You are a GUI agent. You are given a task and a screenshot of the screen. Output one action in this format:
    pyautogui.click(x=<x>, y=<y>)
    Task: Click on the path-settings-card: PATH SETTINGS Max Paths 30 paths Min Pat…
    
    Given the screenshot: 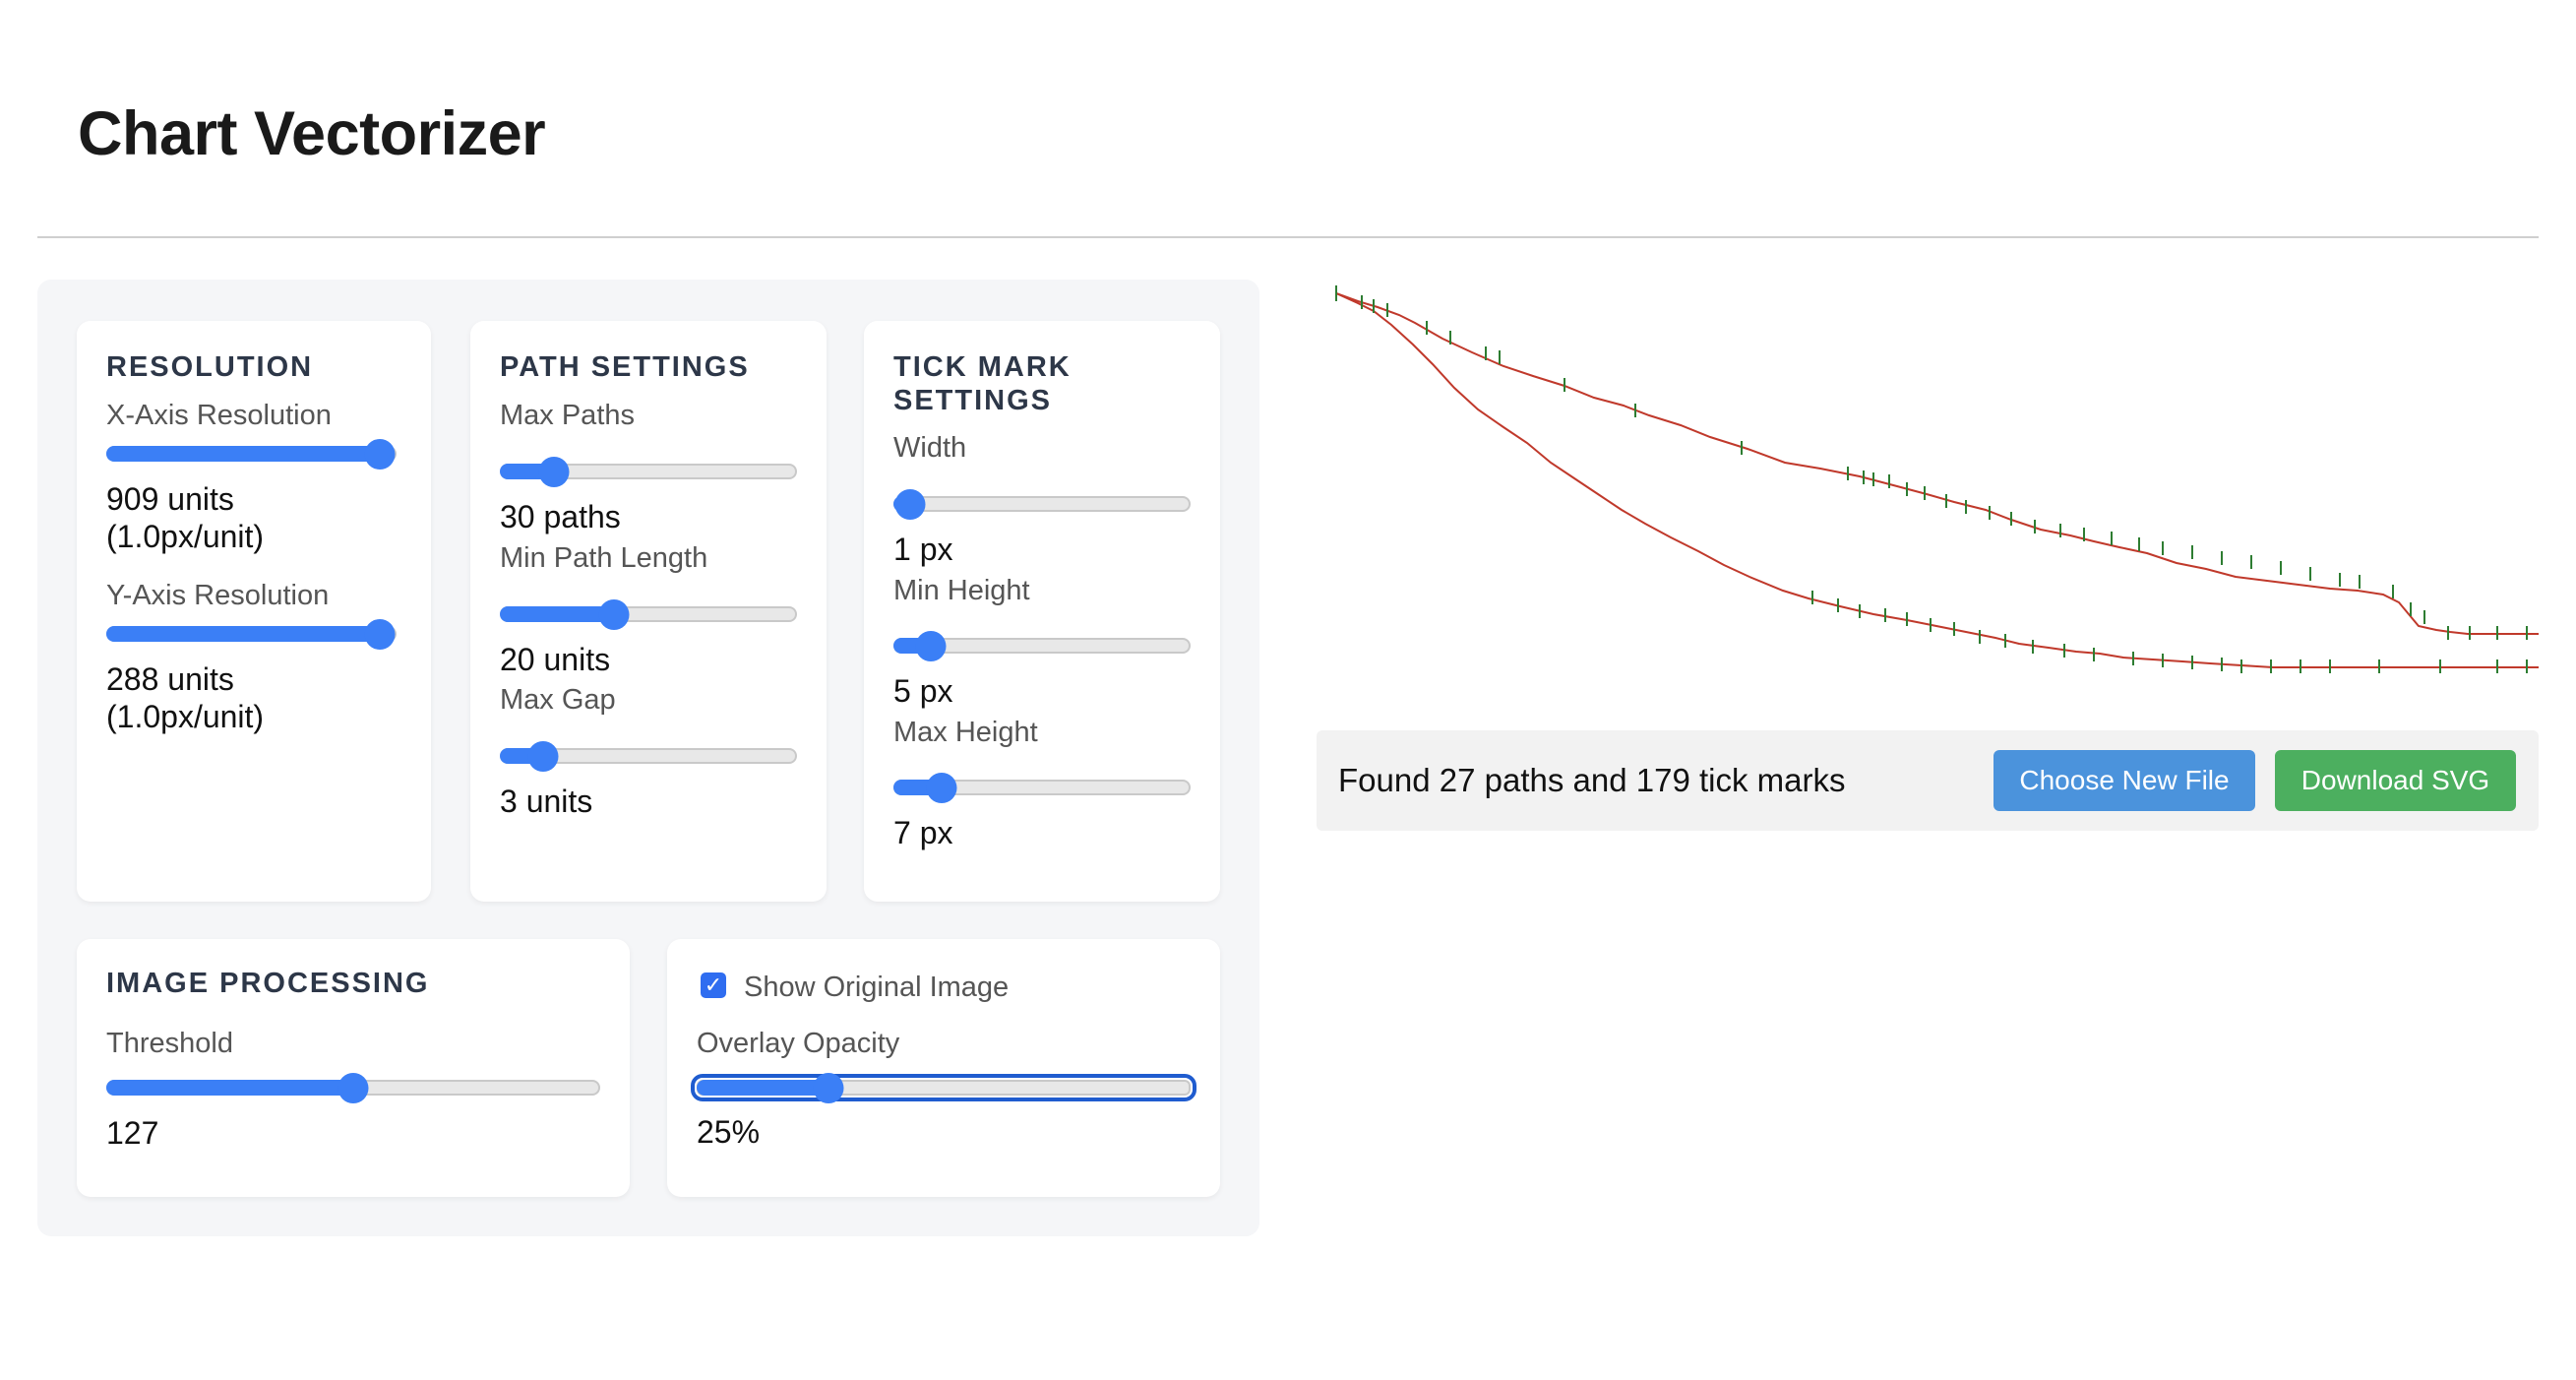 What is the action you would take?
    pyautogui.click(x=648, y=611)
    